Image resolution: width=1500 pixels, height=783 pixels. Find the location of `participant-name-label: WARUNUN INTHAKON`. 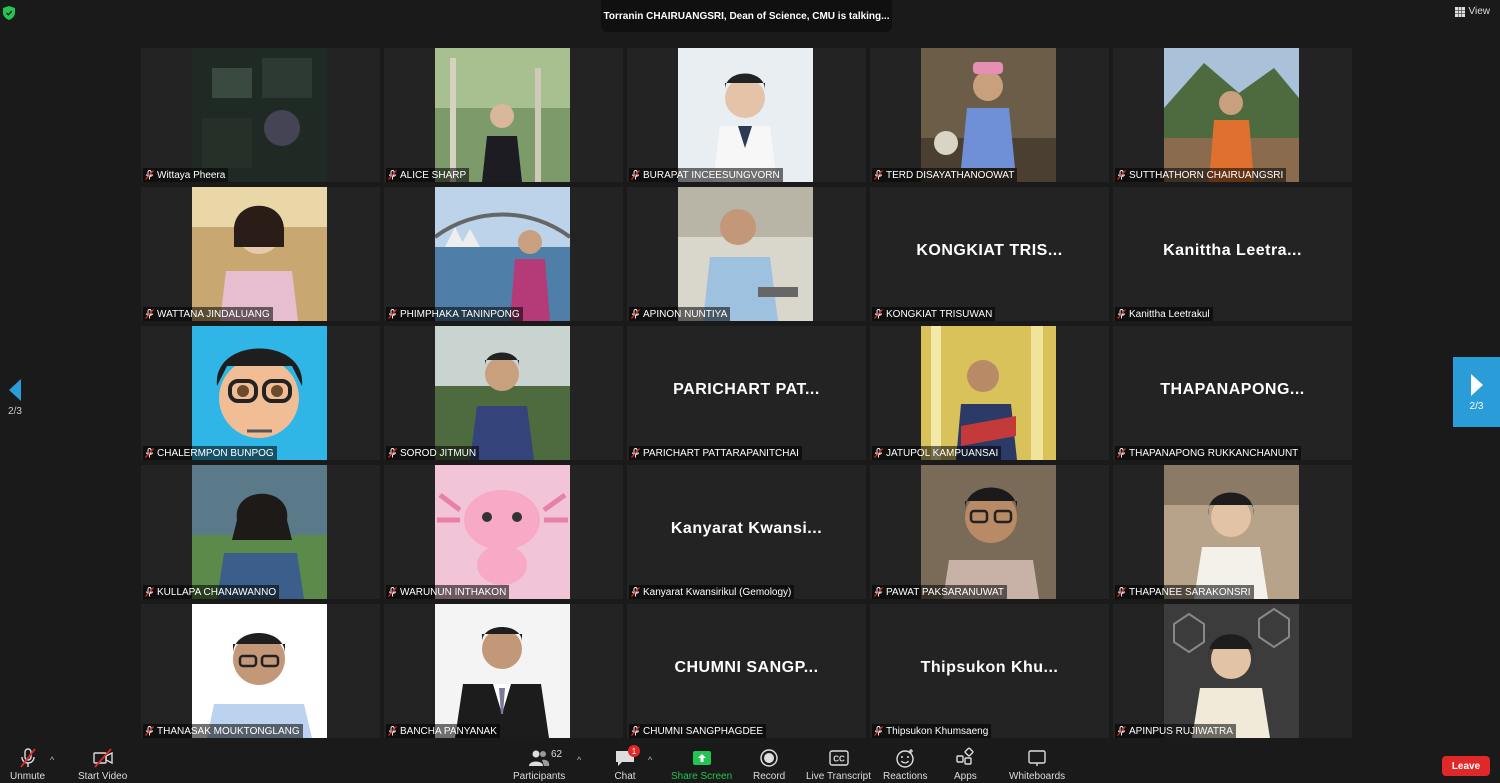

participant-name-label: WARUNUN INTHAKON is located at coordinates (448, 592).